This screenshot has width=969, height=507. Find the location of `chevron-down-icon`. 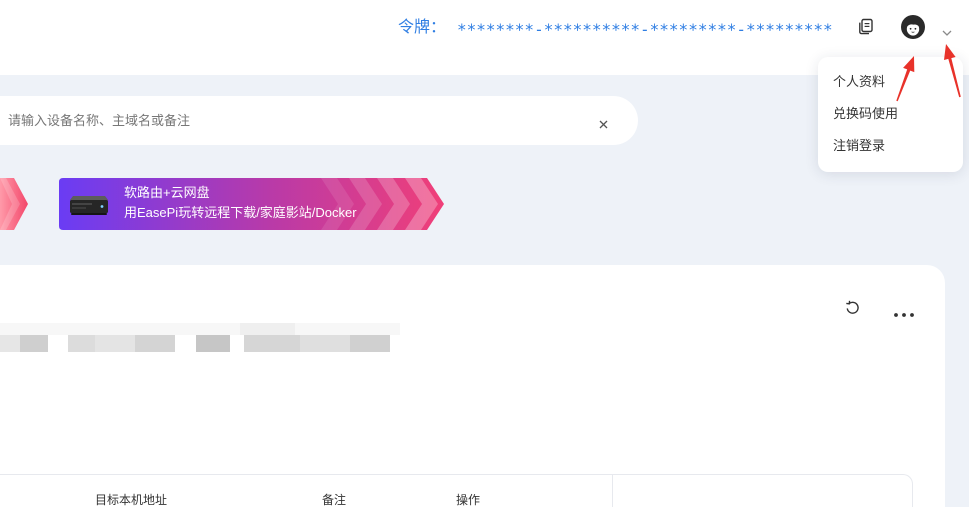

chevron-down-icon is located at coordinates (947, 30).